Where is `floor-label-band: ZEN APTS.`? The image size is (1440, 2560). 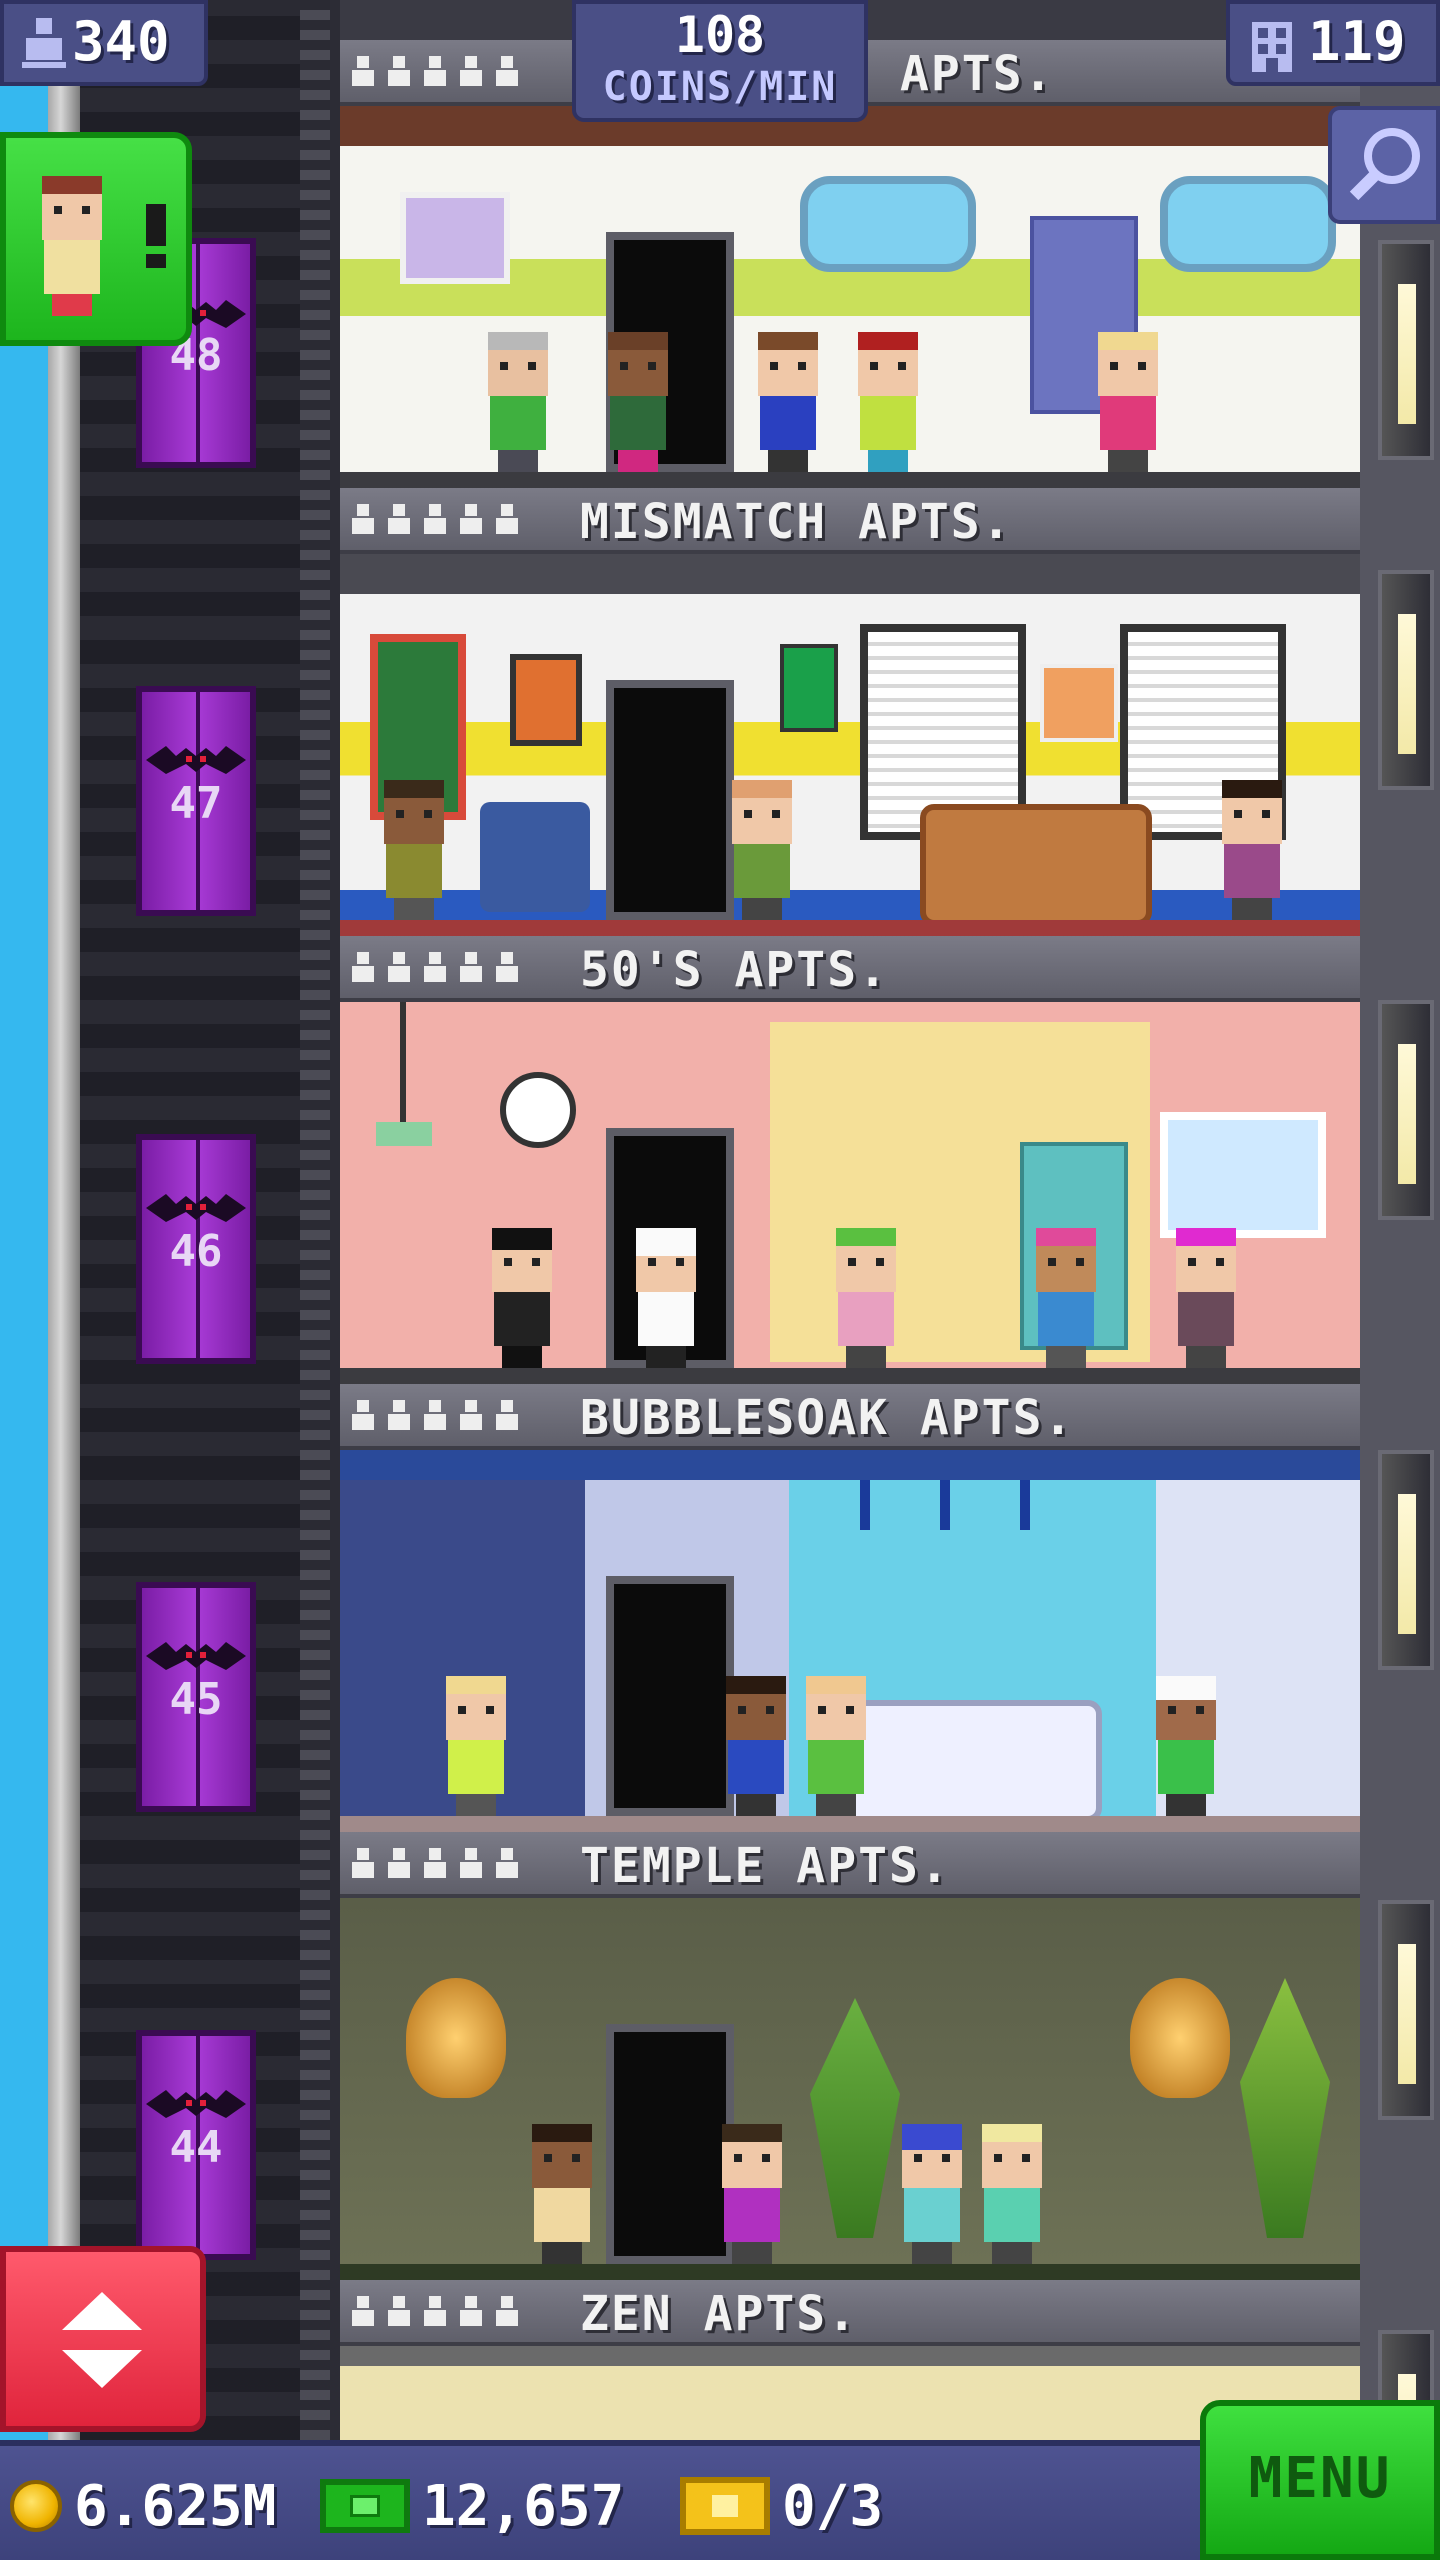 floor-label-band: ZEN APTS. is located at coordinates (850, 2313).